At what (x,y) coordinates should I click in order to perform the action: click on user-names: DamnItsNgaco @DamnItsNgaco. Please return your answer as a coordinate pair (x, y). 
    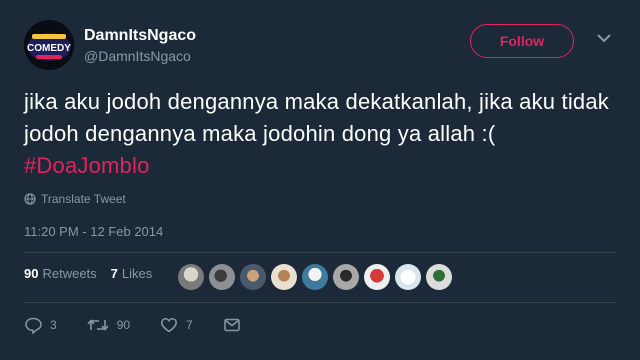
    Looking at the image, I should click on (140, 46).